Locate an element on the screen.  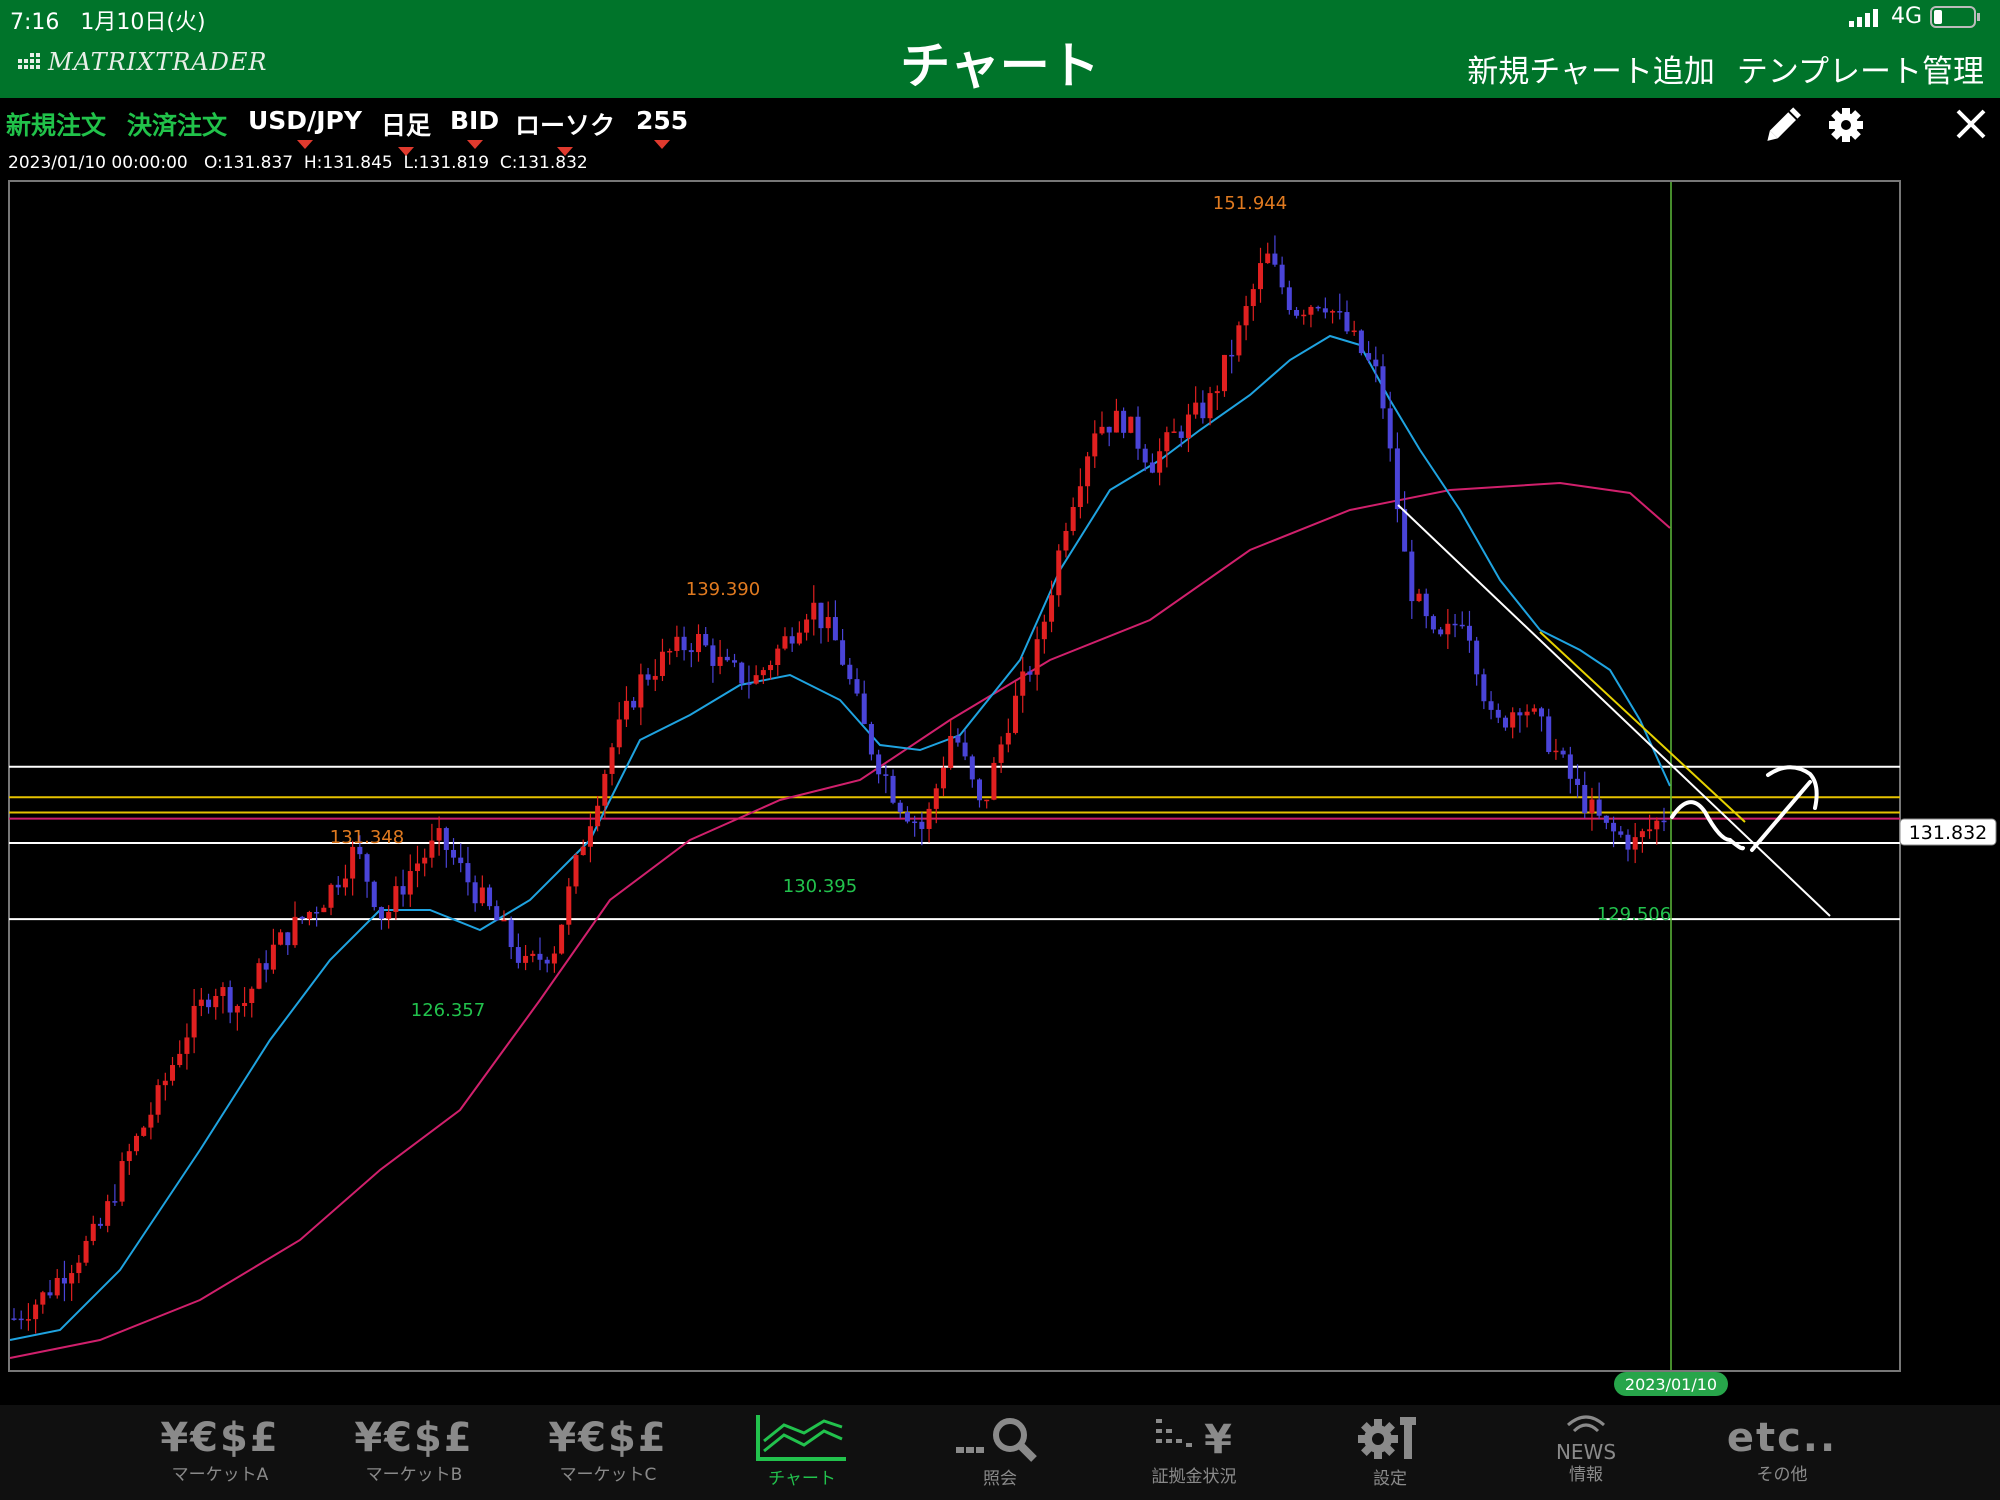
tab-market-a: ¥€$£ マーケットA is located at coordinates (220, 1450).